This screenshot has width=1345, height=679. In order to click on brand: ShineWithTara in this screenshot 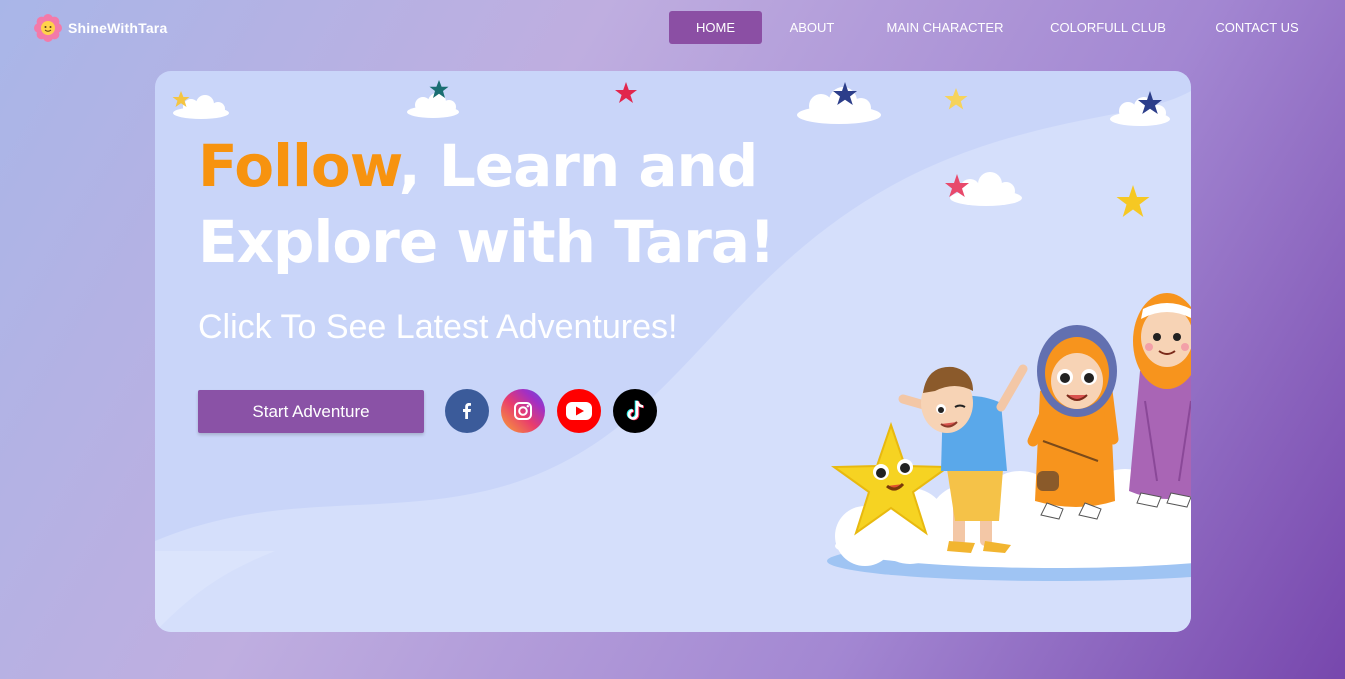, I will do `click(100, 28)`.